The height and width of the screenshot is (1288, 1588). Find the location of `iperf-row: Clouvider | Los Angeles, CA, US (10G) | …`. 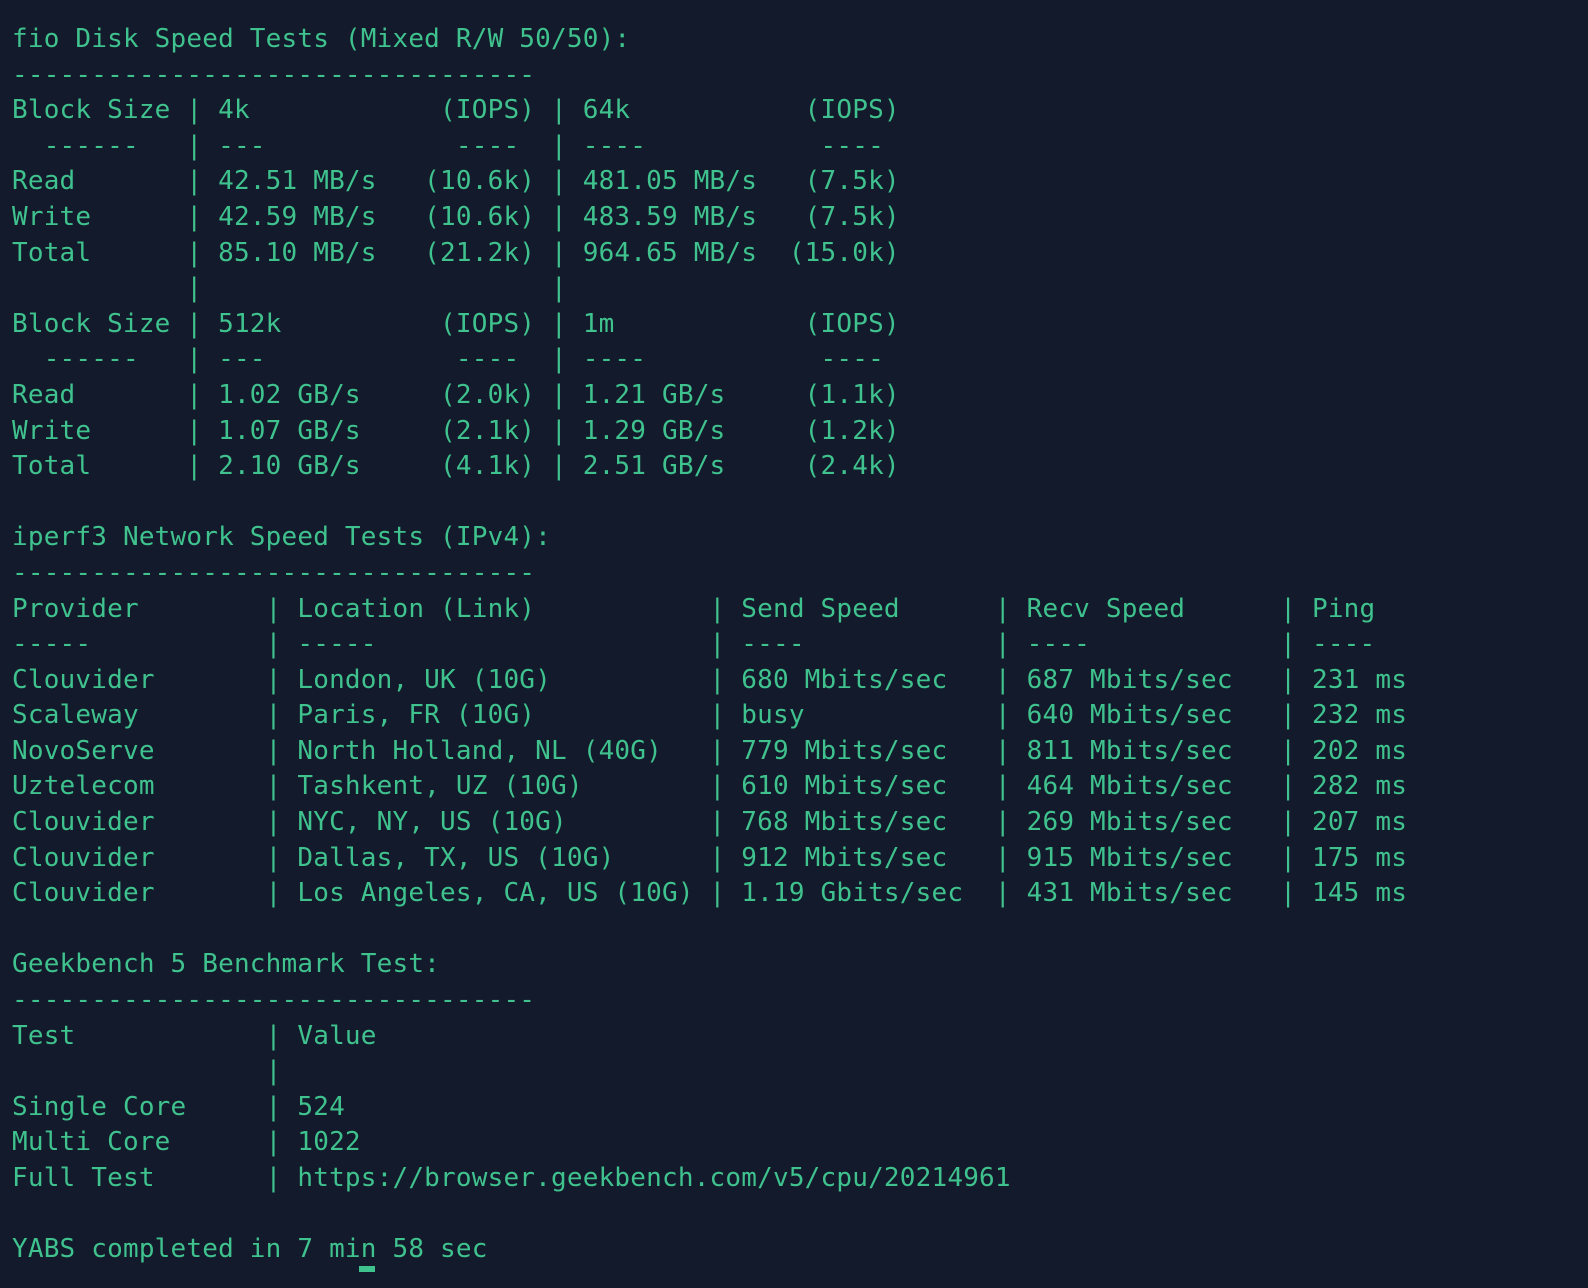

iperf-row: Clouvider | Los Angeles, CA, US (10G) | … is located at coordinates (710, 893).